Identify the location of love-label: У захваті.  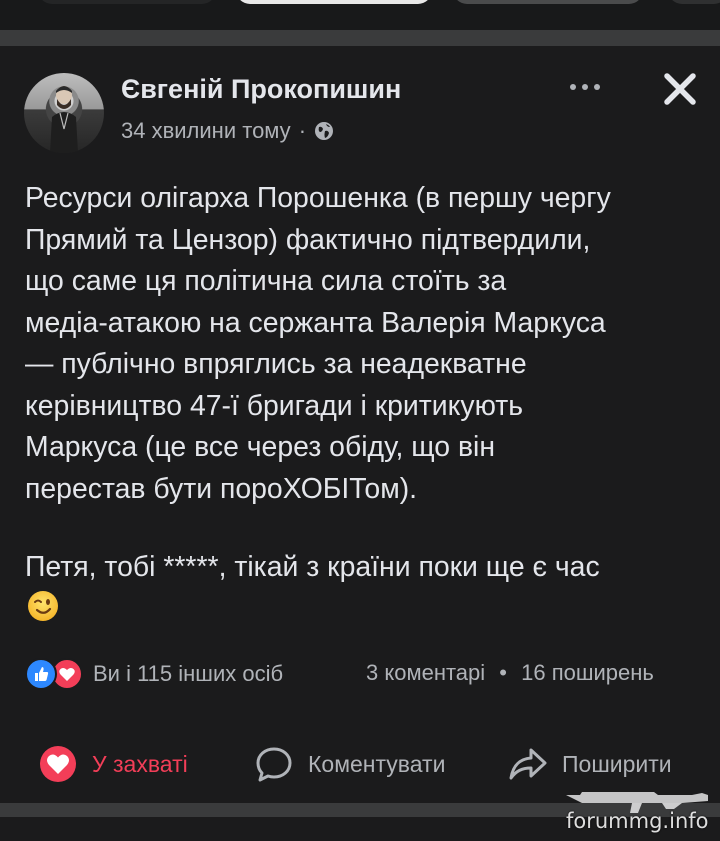
(140, 763).